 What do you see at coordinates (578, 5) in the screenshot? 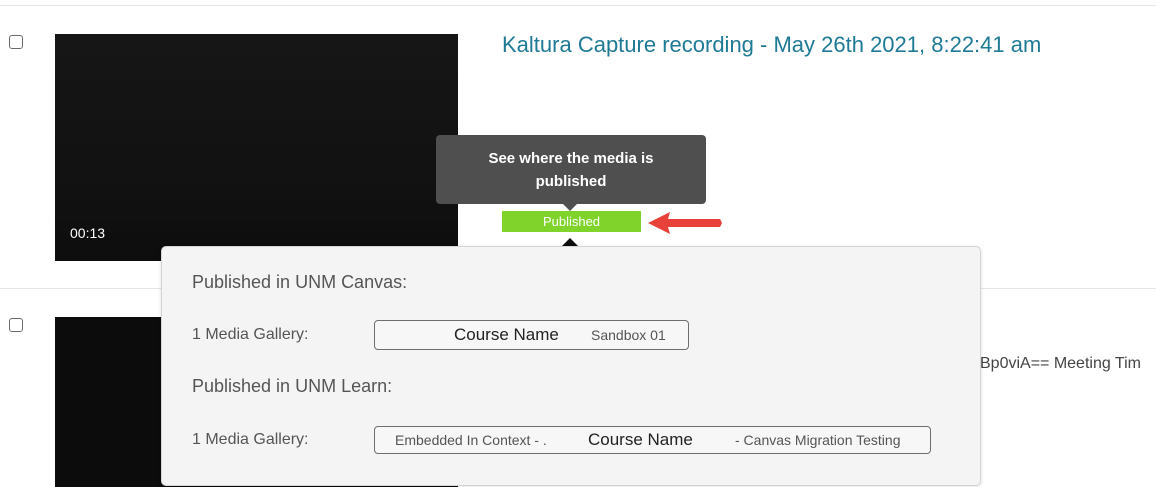
I see `top-divider` at bounding box center [578, 5].